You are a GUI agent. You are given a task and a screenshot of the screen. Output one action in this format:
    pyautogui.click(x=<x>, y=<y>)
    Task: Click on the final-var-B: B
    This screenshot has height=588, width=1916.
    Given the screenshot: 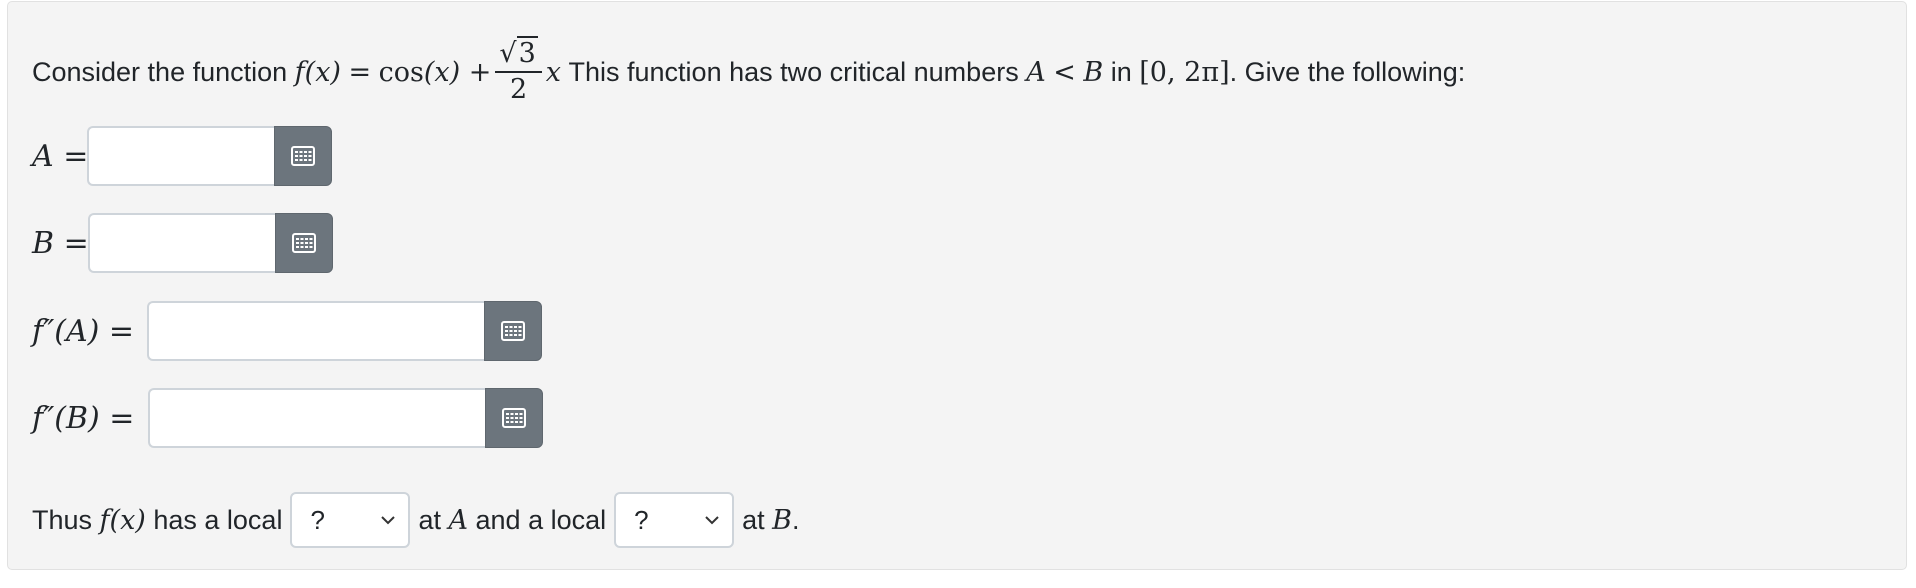 What is the action you would take?
    pyautogui.click(x=782, y=520)
    